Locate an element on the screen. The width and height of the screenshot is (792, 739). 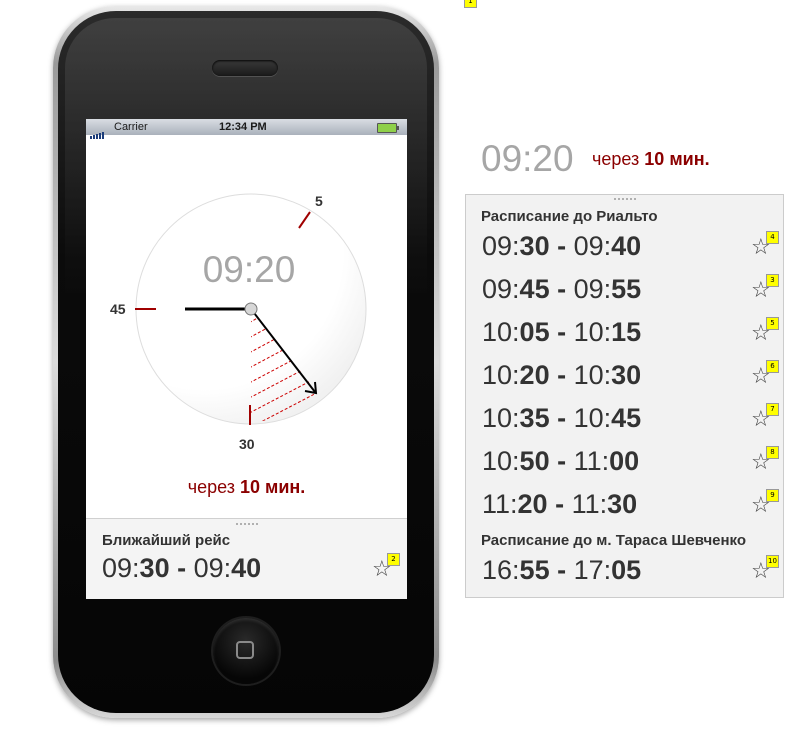
schedule-row: 10:50 - 11:00 is located at coordinates (560, 461).